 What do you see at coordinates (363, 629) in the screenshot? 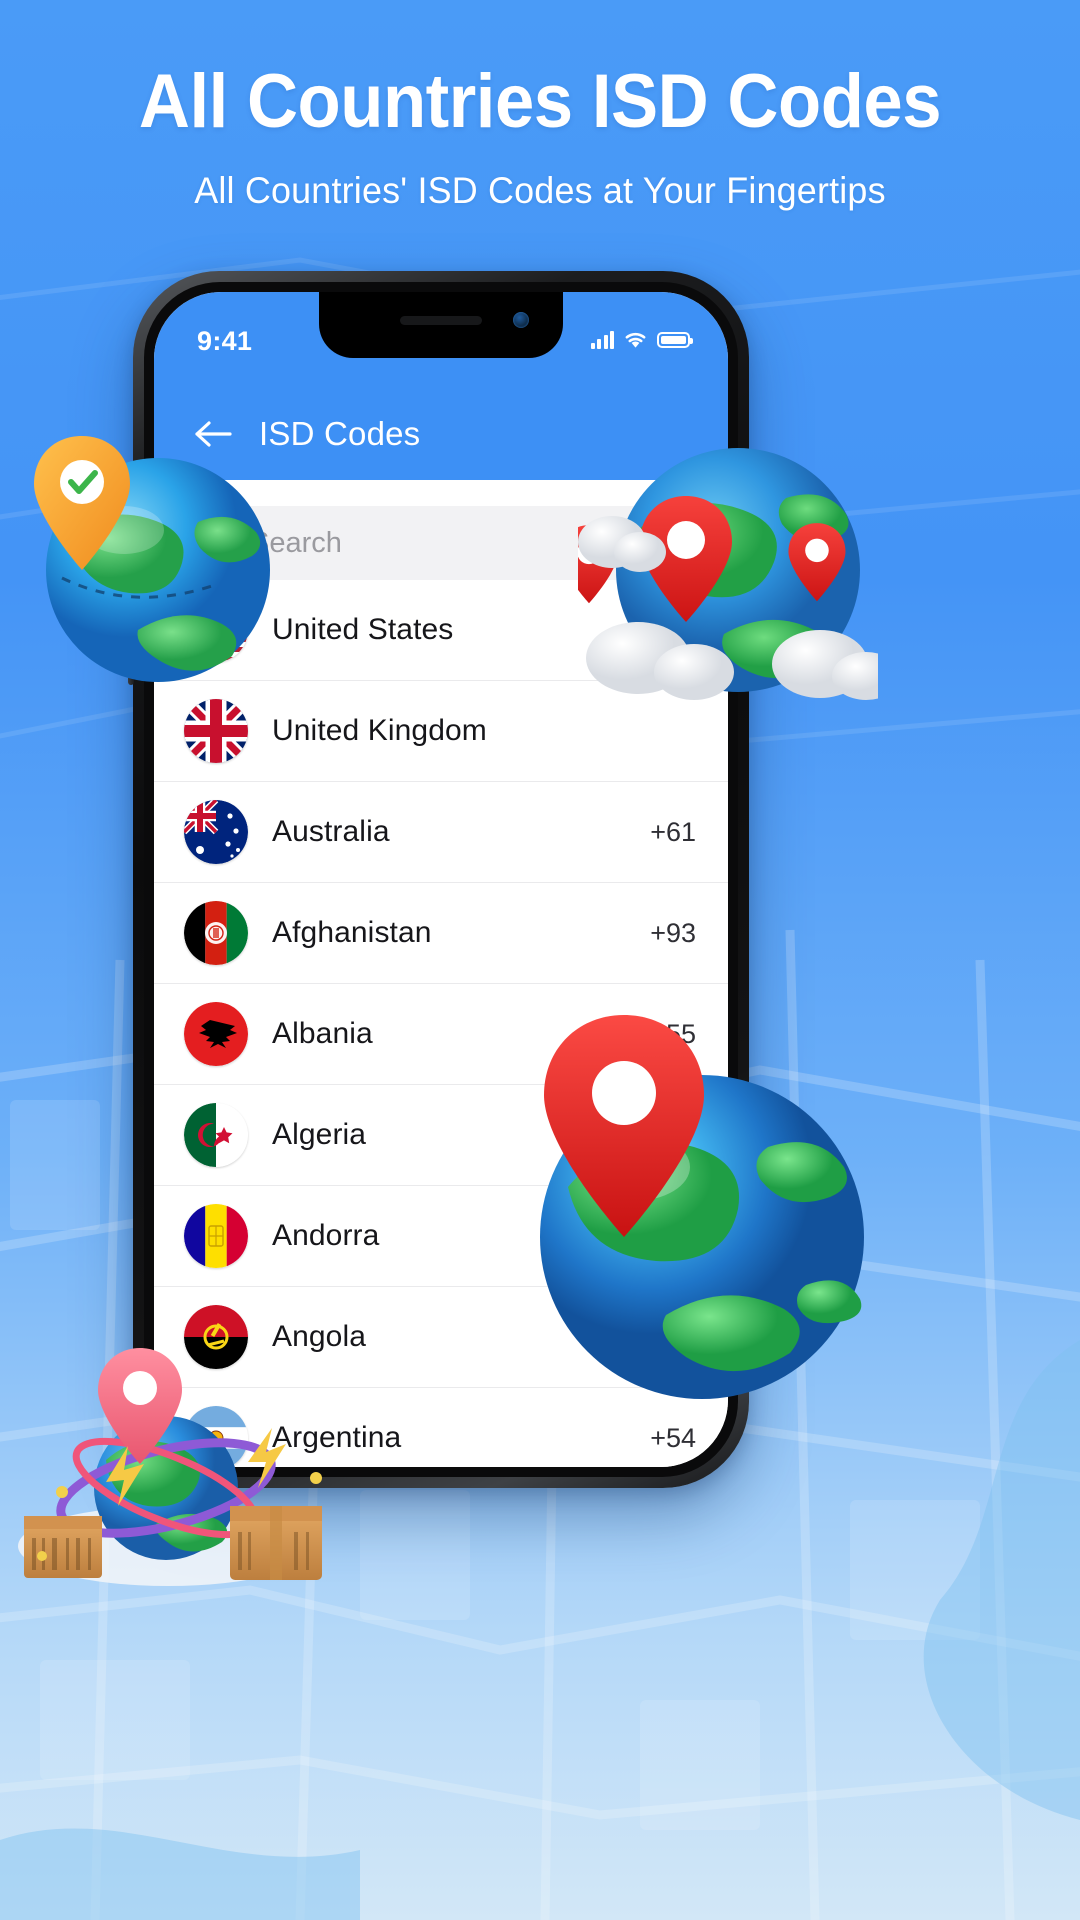
I see `country-name: United States` at bounding box center [363, 629].